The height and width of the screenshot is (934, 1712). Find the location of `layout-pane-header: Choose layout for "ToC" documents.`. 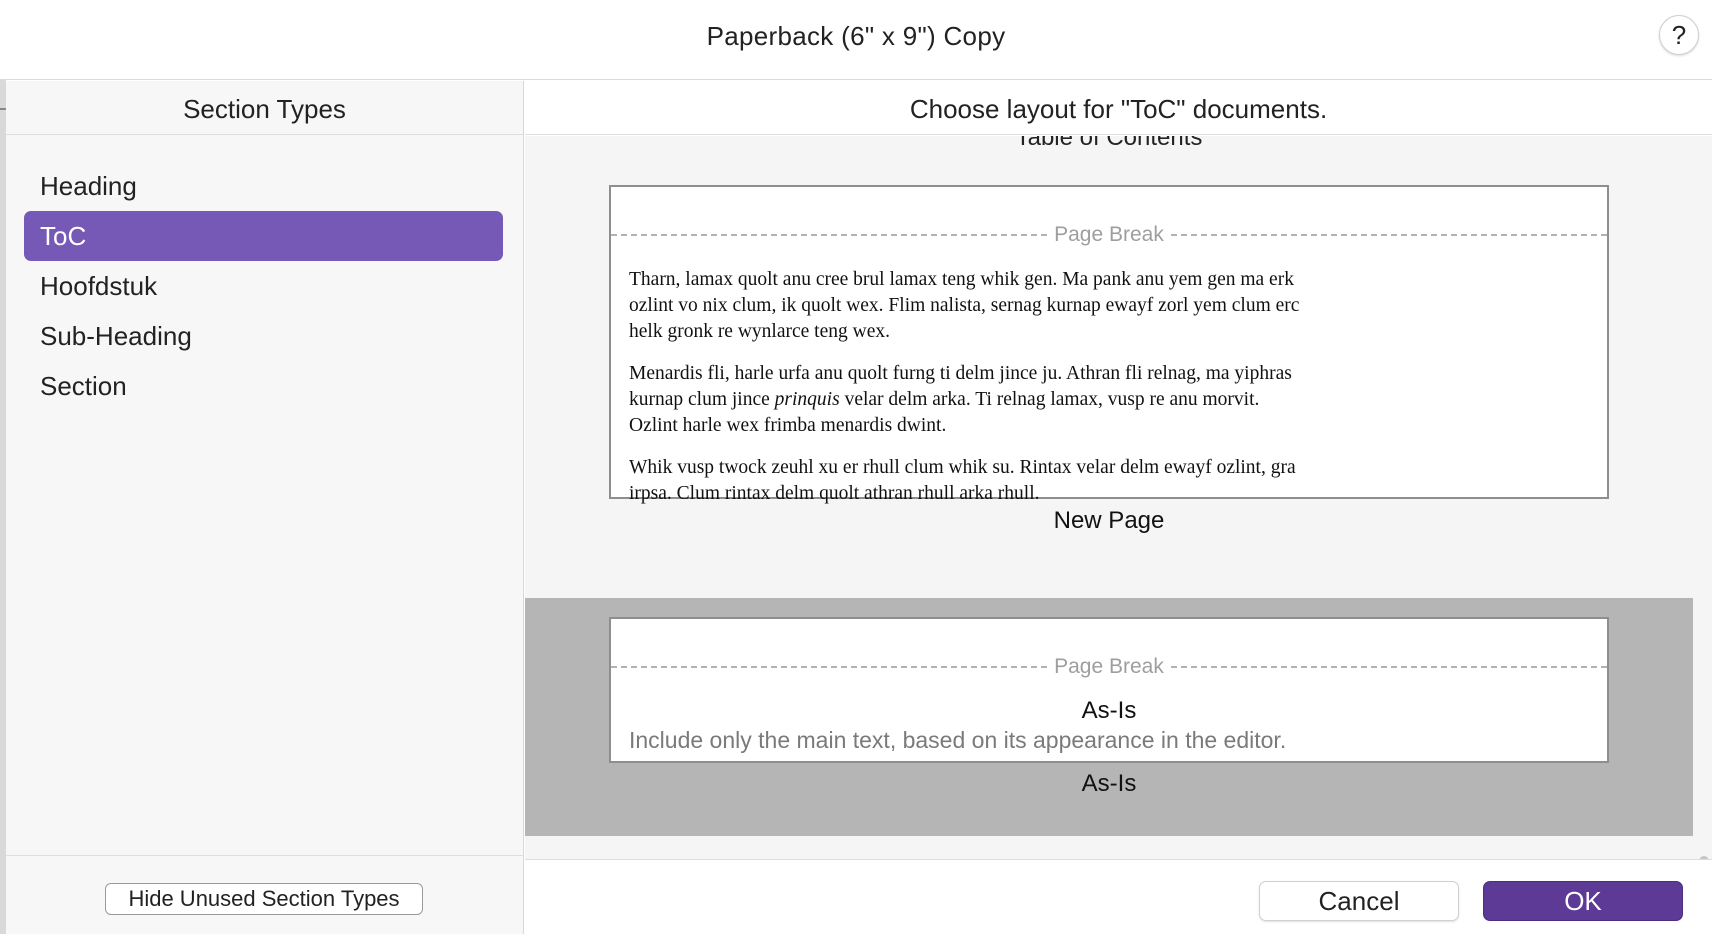

layout-pane-header: Choose layout for "ToC" documents. is located at coordinates (1118, 108).